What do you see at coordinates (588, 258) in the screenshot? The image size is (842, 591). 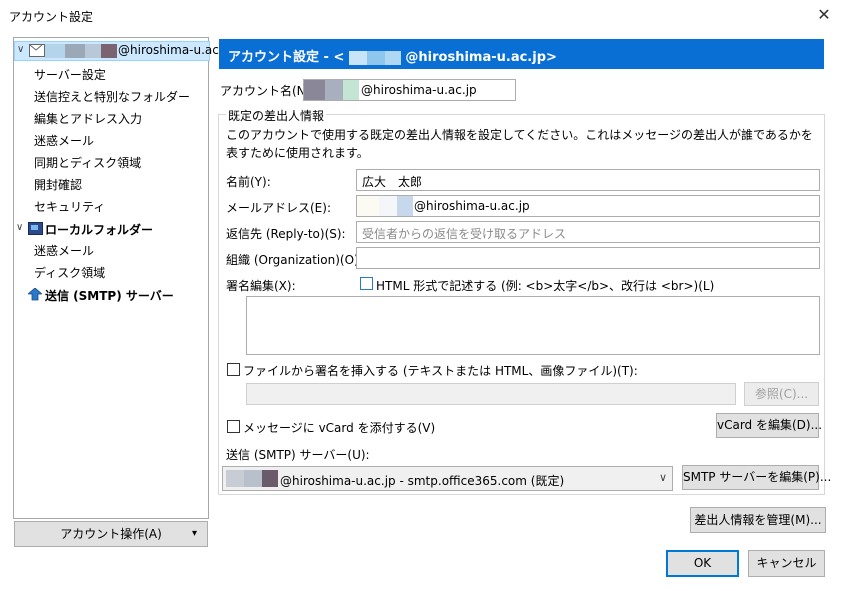 I see `org-input` at bounding box center [588, 258].